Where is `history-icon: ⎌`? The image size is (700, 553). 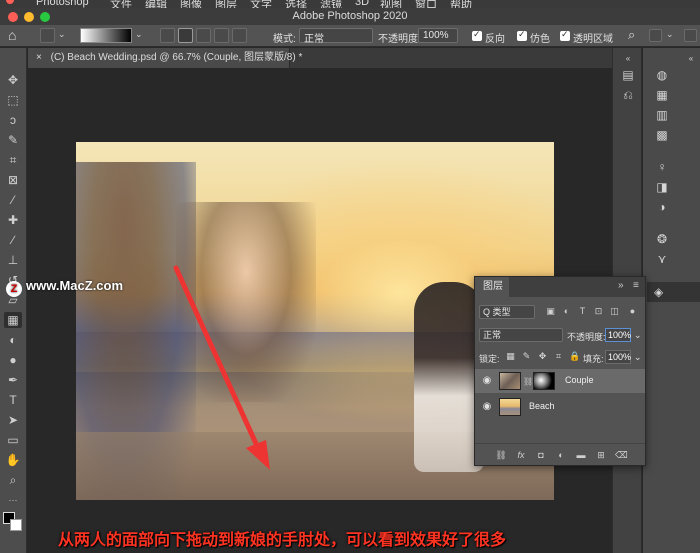 history-icon: ⎌ is located at coordinates (628, 96).